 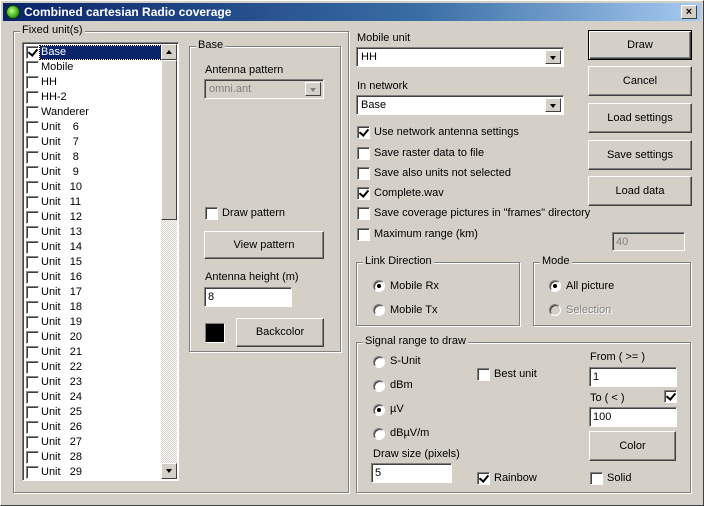 What do you see at coordinates (632, 446) in the screenshot?
I see `color-button: Color` at bounding box center [632, 446].